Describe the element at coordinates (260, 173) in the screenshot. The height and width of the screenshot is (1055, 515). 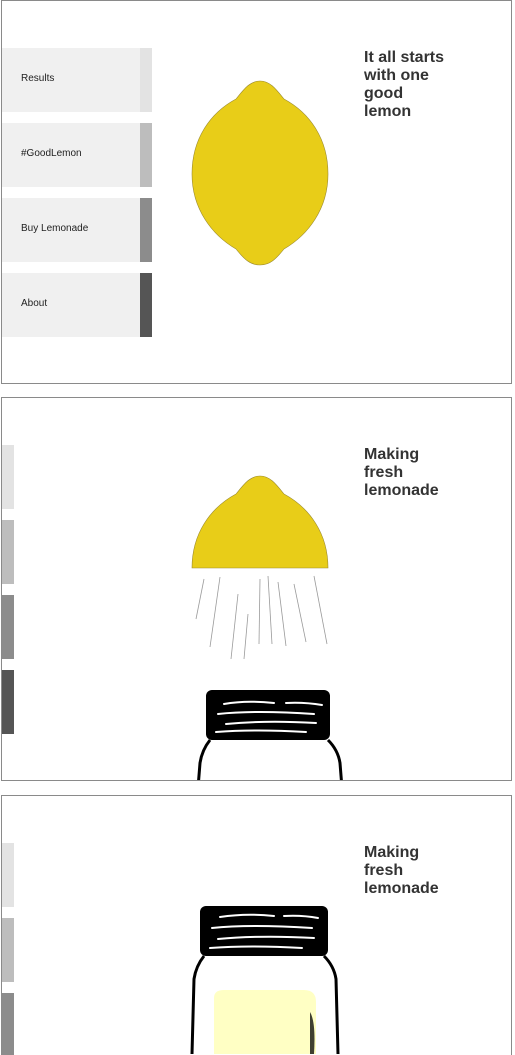
I see `lemon-icon` at that location.